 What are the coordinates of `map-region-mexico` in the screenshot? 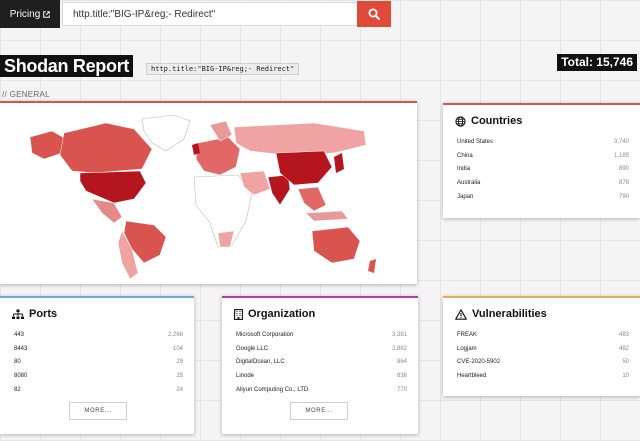 It's located at (107, 211).